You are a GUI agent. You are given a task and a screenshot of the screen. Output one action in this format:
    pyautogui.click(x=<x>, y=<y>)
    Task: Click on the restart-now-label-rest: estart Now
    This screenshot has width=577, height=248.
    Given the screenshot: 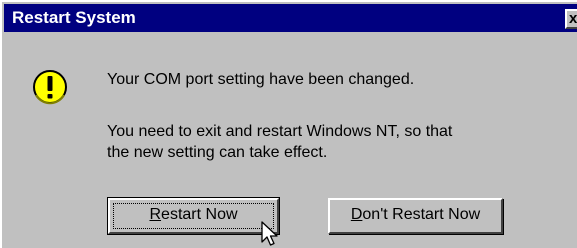 What is the action you would take?
    pyautogui.click(x=199, y=214)
    